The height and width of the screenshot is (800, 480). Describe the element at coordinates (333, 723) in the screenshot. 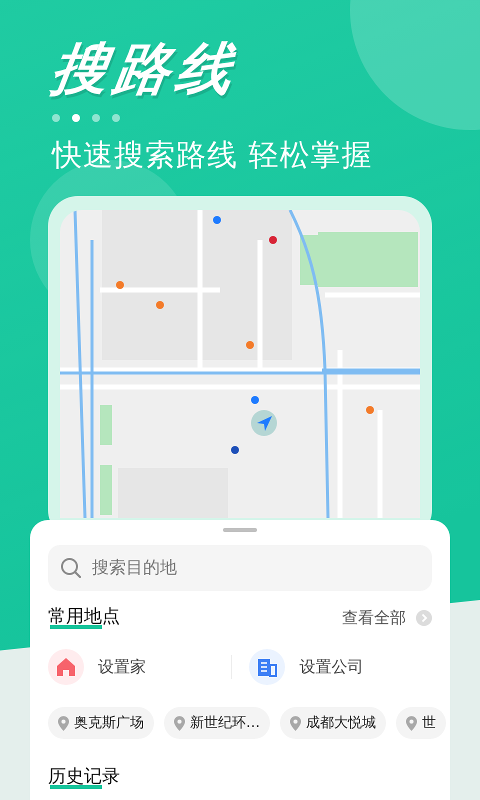

I see `place-chip: 成都大悦城` at that location.